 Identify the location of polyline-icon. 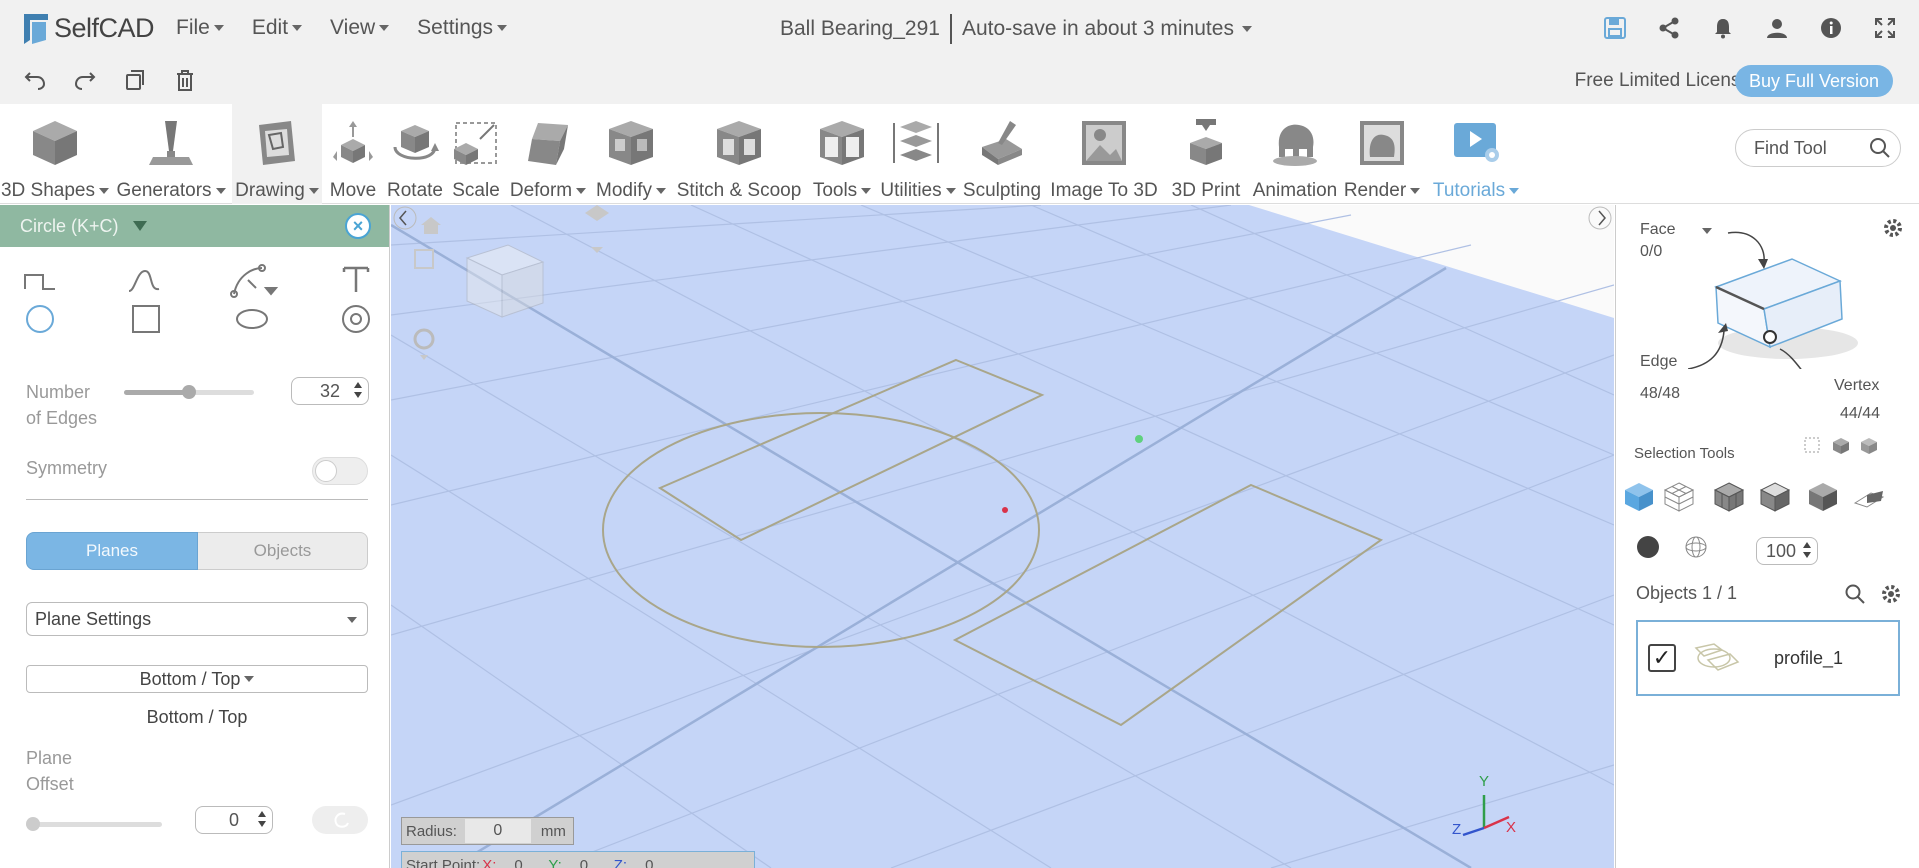
(40, 281).